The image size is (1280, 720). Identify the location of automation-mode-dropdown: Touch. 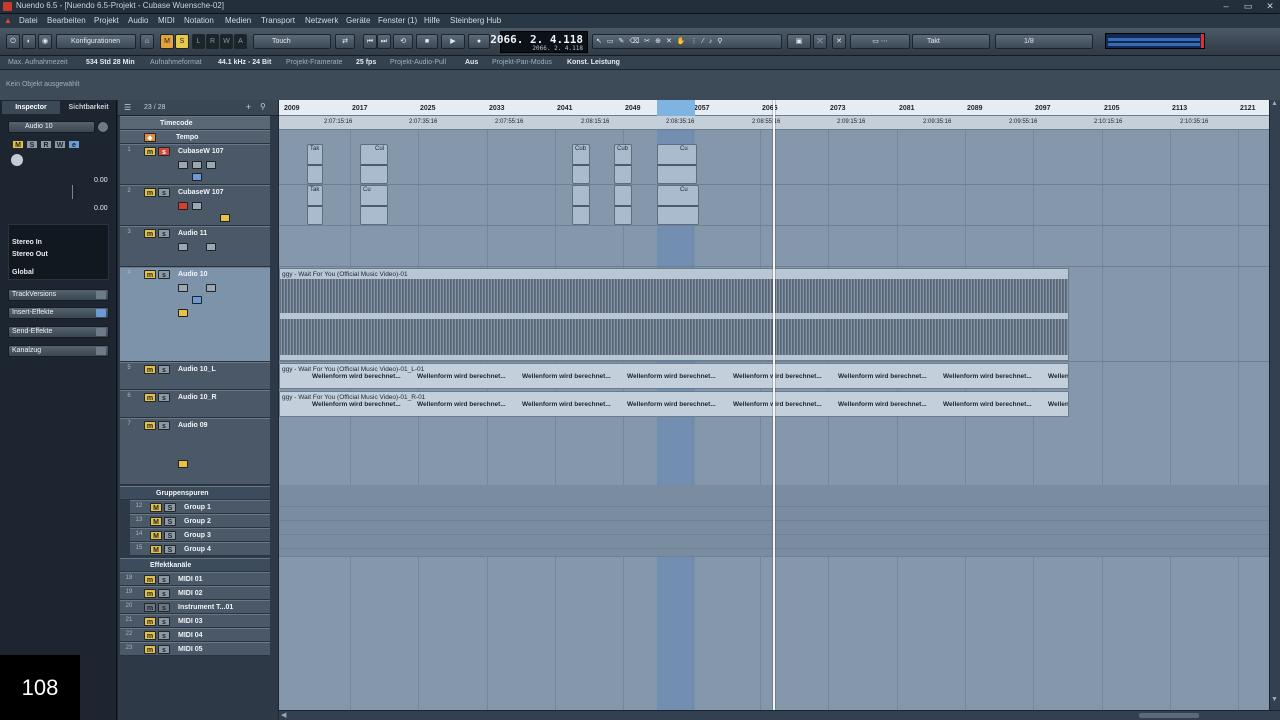
(292, 41).